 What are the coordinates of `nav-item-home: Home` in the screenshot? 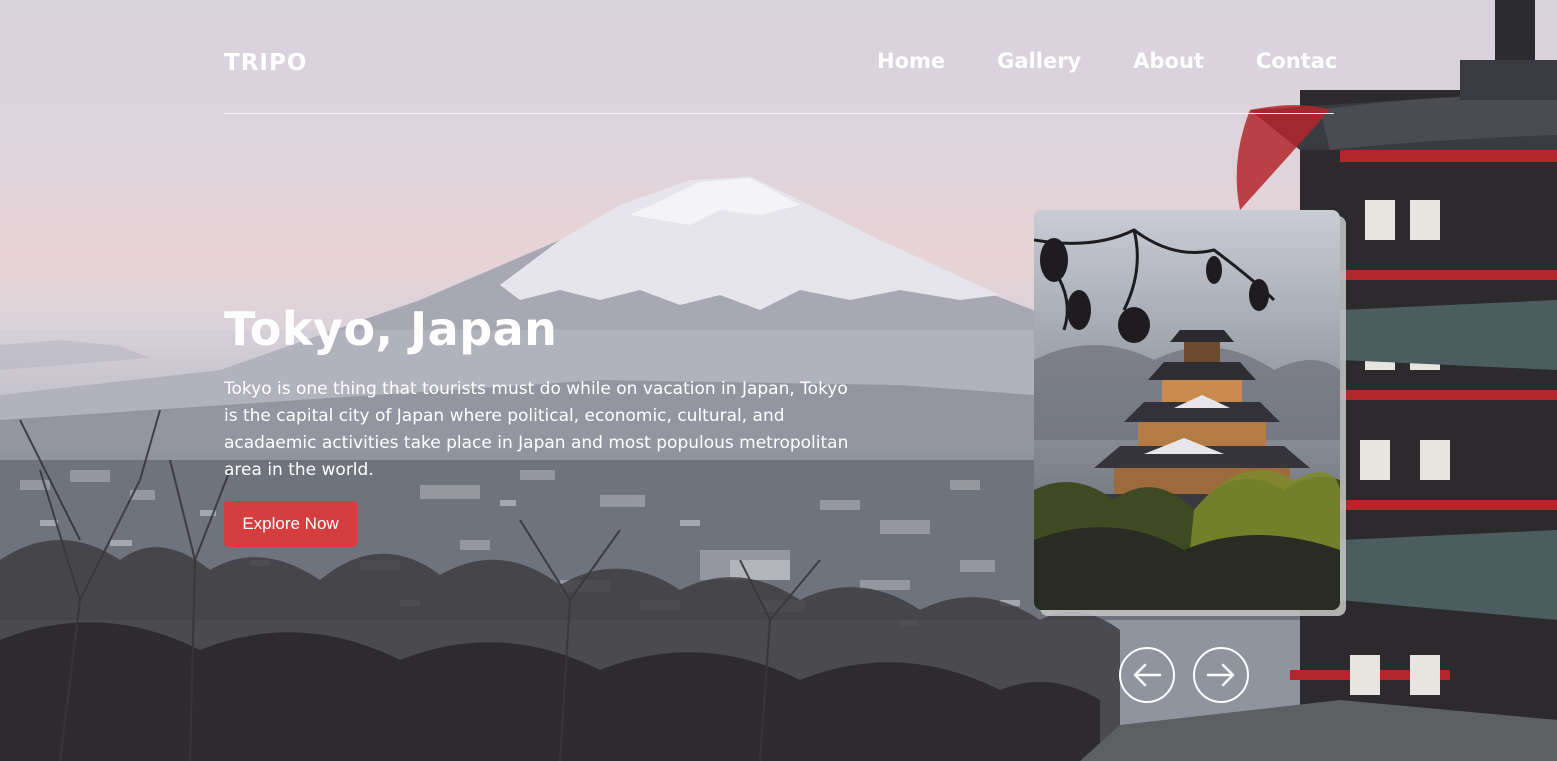 It's located at (911, 61).